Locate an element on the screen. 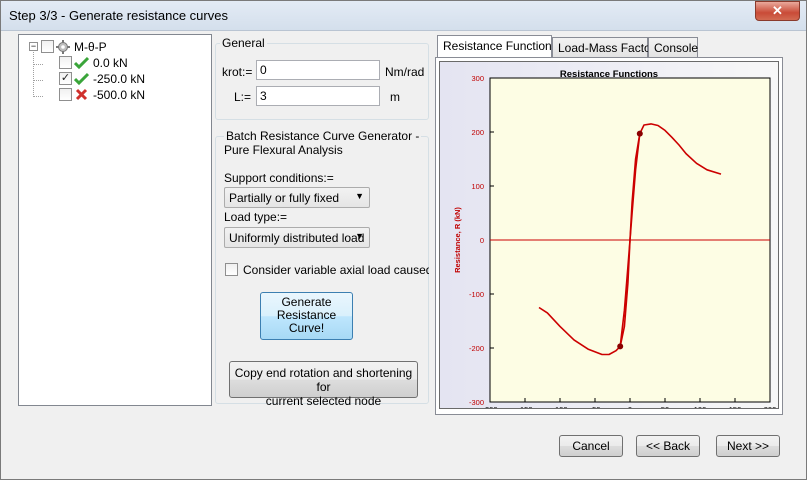  krot-unit: Nm/rad is located at coordinates (405, 72).